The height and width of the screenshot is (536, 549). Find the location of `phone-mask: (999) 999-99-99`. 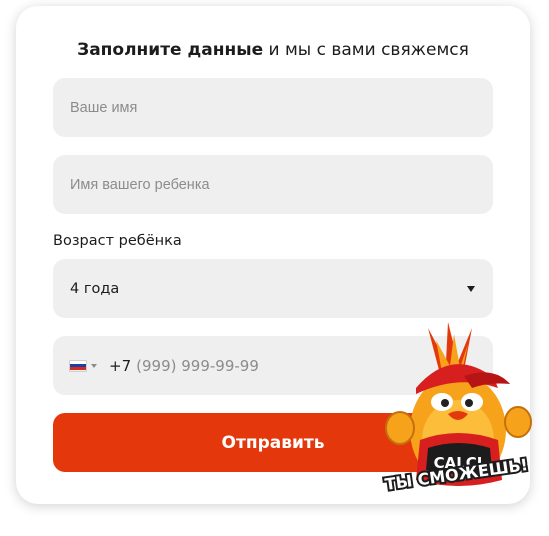

phone-mask: (999) 999-99-99 is located at coordinates (197, 365).